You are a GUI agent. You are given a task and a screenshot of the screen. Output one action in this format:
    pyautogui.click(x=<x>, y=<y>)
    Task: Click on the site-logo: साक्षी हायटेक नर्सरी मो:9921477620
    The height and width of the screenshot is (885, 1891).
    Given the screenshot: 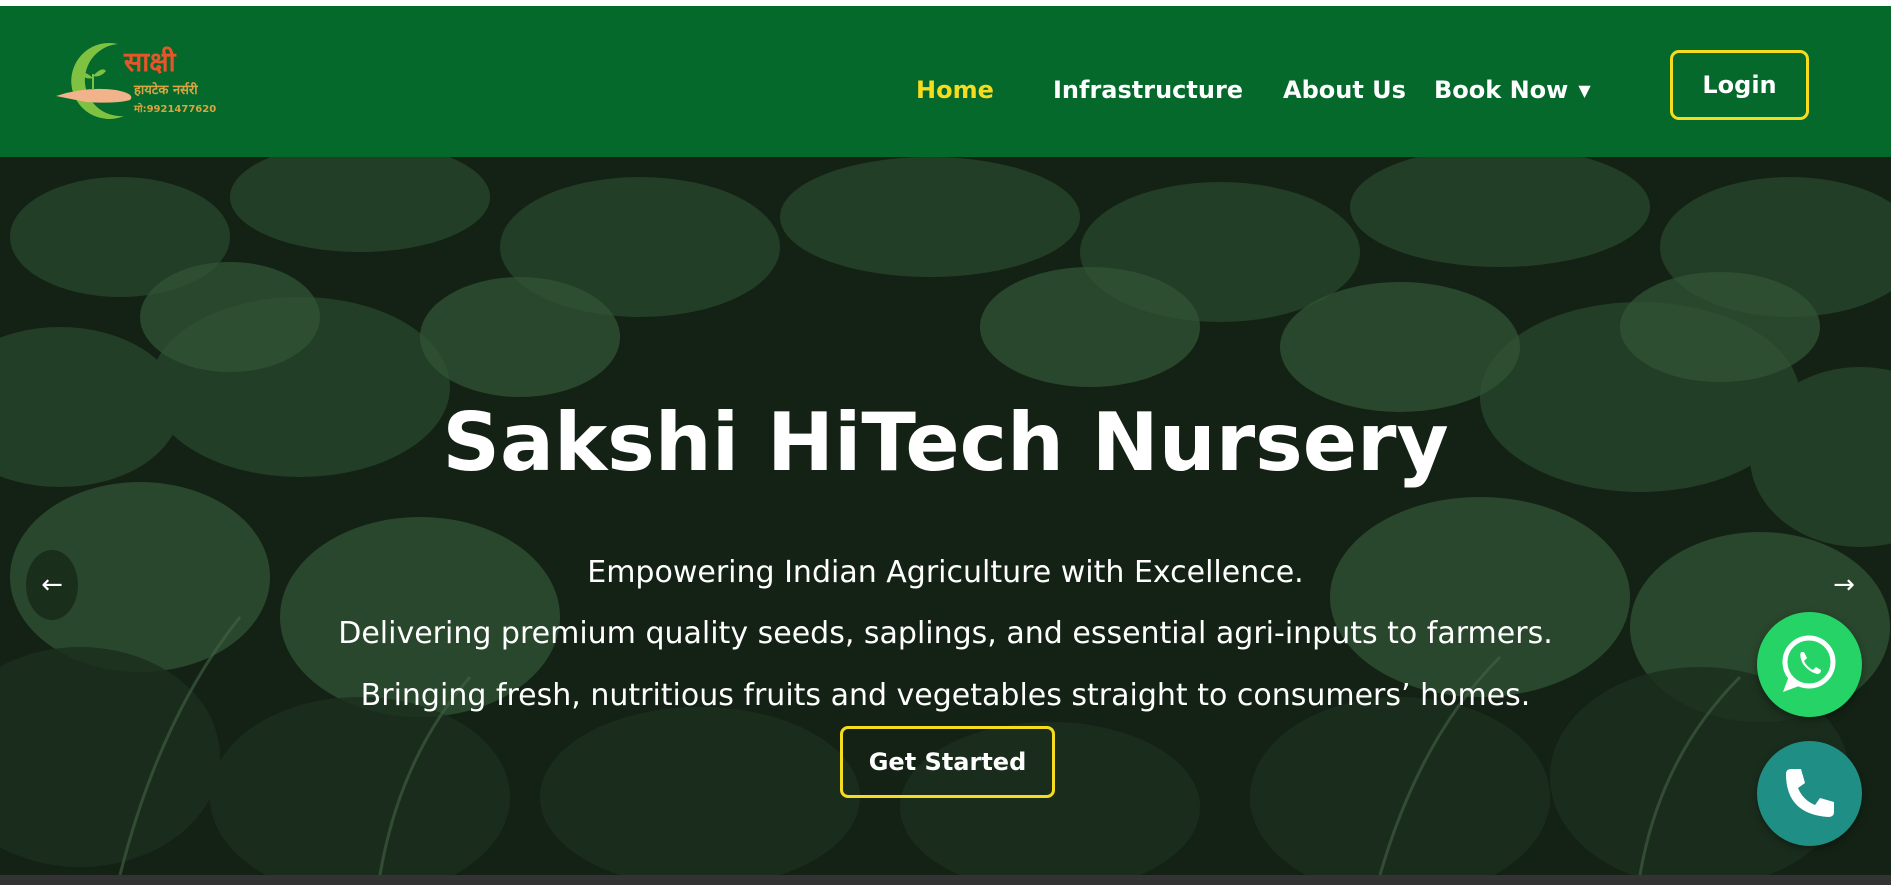 What is the action you would take?
    pyautogui.click(x=146, y=83)
    